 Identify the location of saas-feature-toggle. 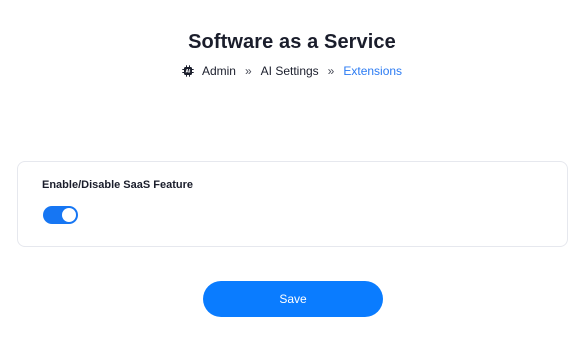
(60, 215).